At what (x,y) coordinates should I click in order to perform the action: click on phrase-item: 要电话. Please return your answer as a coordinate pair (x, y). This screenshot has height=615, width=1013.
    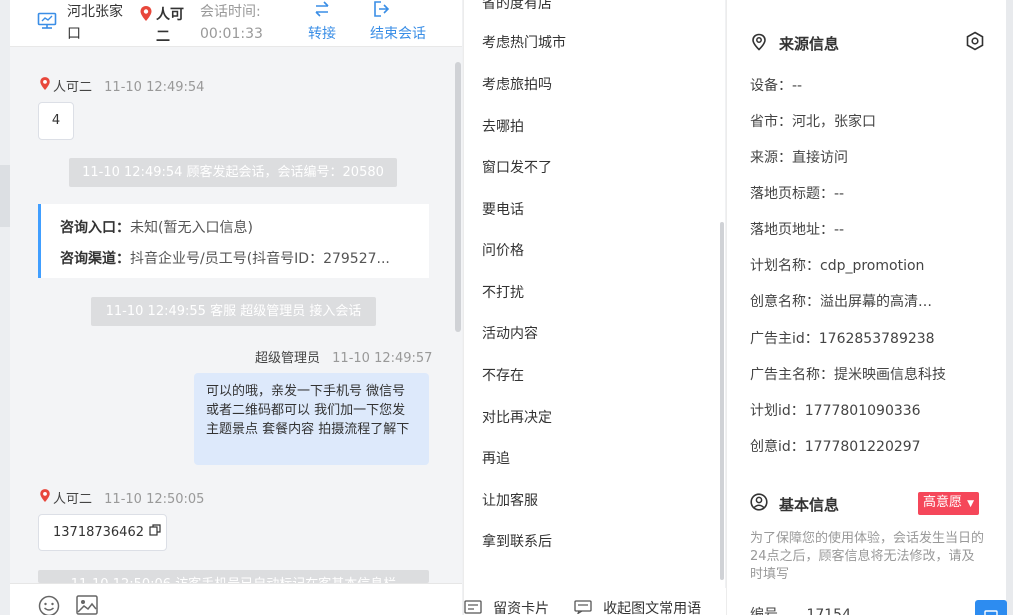
    Looking at the image, I should click on (503, 209).